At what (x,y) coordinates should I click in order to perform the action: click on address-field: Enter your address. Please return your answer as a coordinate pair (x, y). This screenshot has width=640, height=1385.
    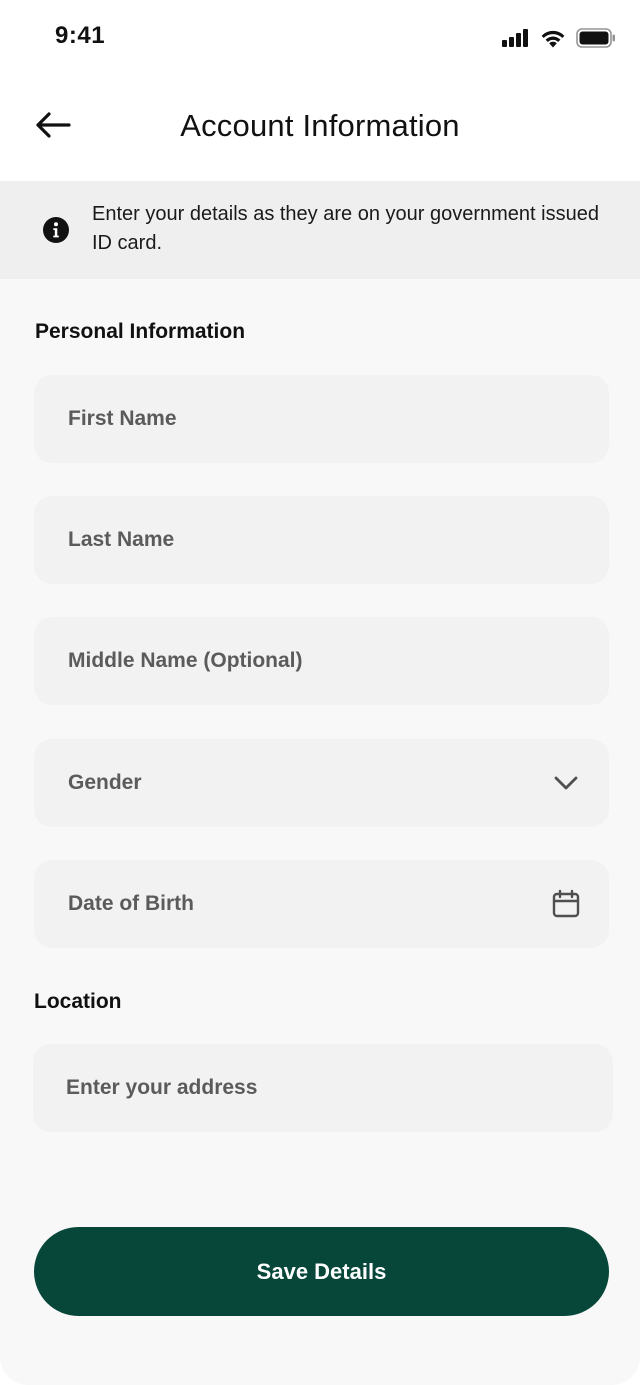
    Looking at the image, I should click on (323, 1088).